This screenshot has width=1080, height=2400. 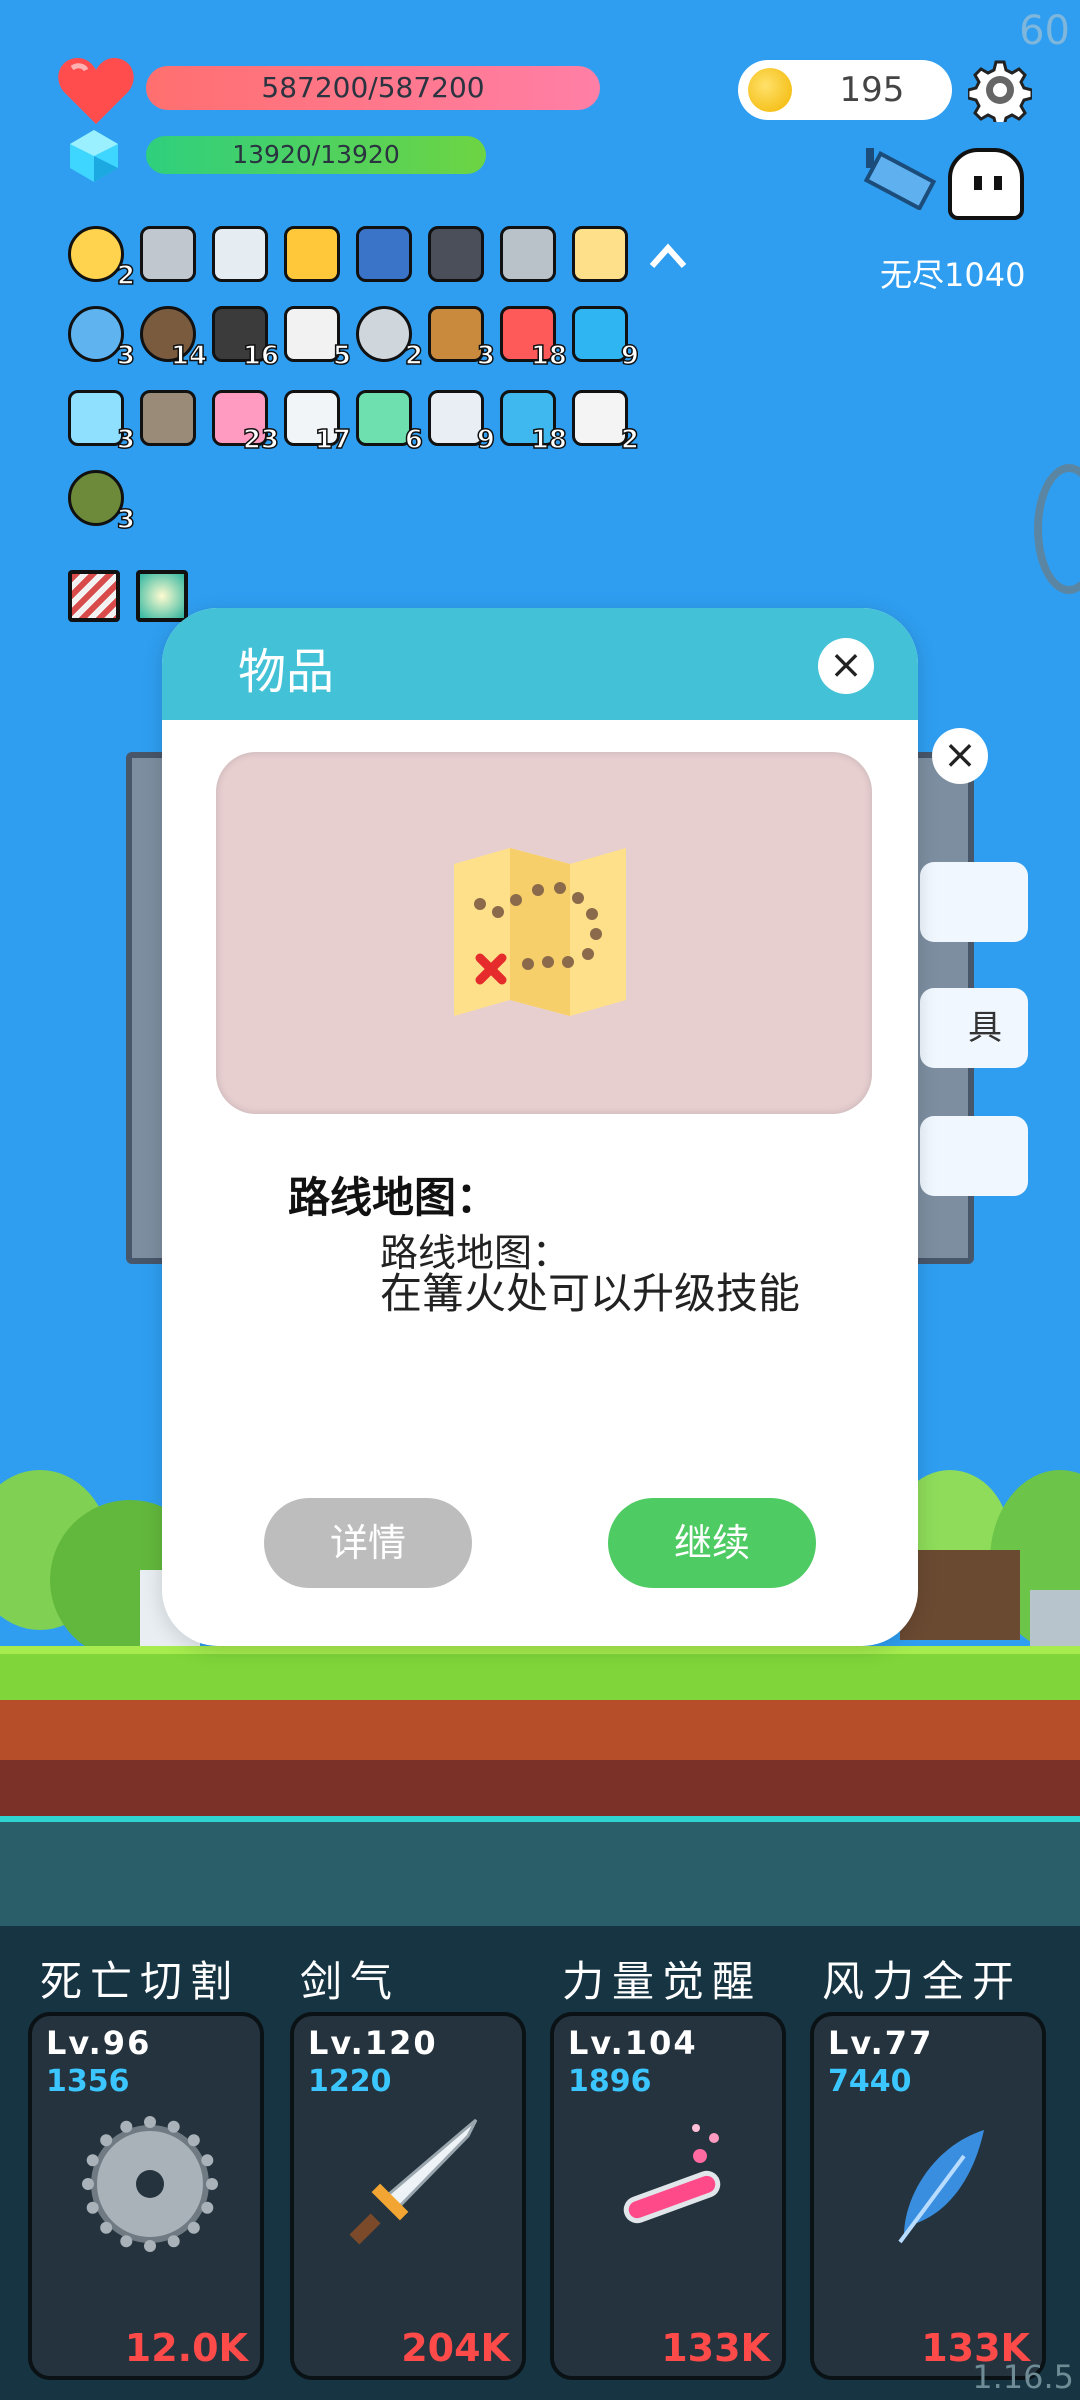 I want to click on watermelon-icon: 18, so click(x=534, y=339).